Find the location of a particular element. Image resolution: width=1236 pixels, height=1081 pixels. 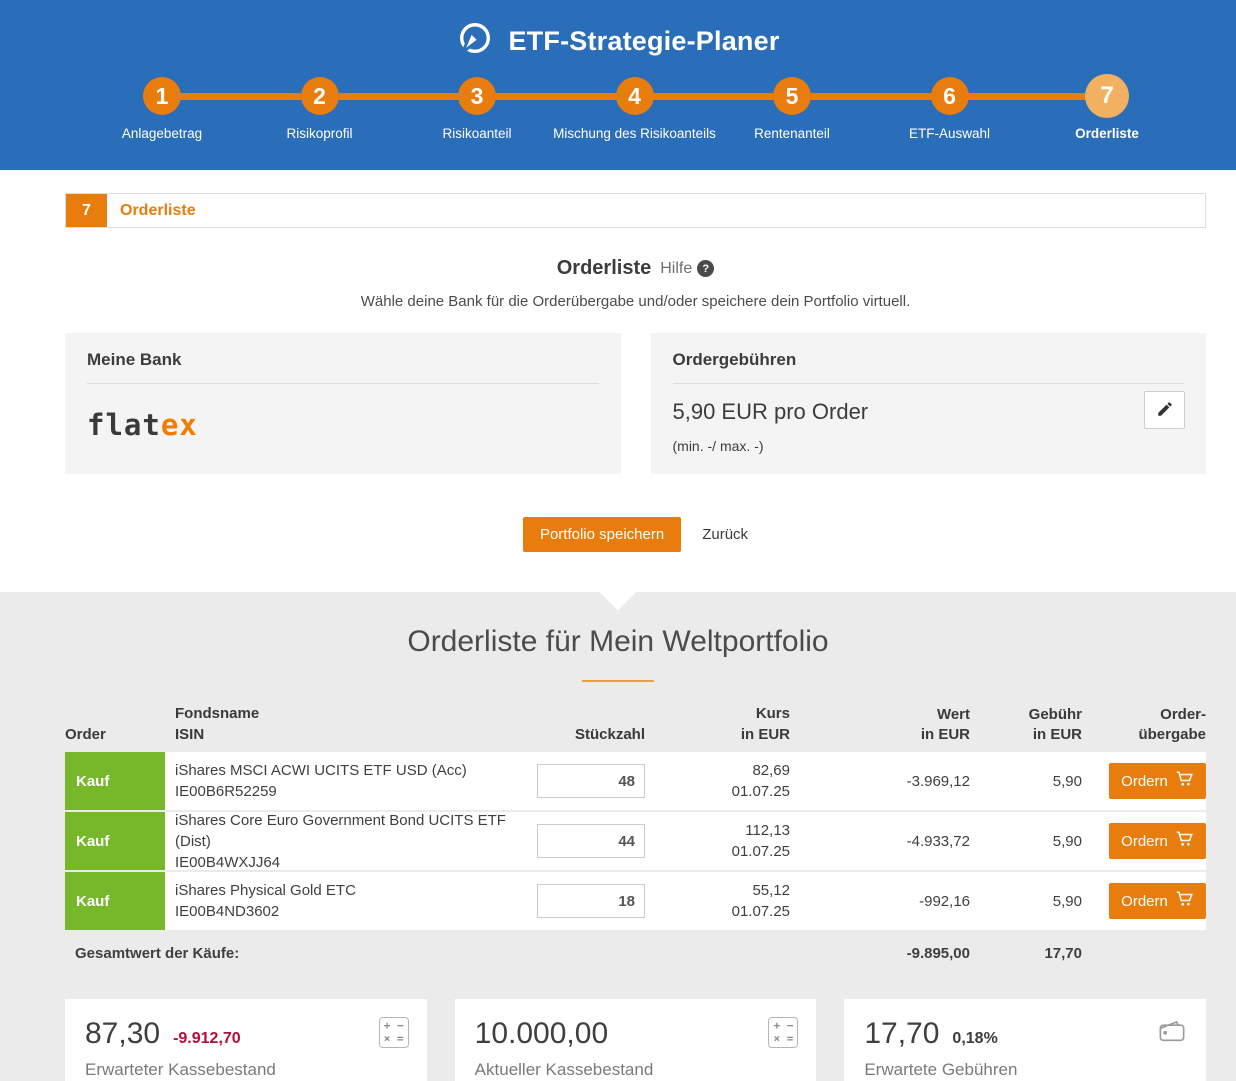

step-orderliste: 7 Orderliste is located at coordinates (1107, 107).